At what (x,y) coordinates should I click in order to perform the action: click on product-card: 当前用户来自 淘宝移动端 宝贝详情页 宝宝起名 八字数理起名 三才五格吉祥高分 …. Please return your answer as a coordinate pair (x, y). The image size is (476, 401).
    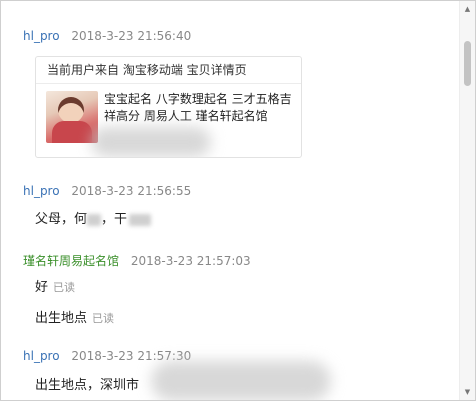
    Looking at the image, I should click on (168, 107).